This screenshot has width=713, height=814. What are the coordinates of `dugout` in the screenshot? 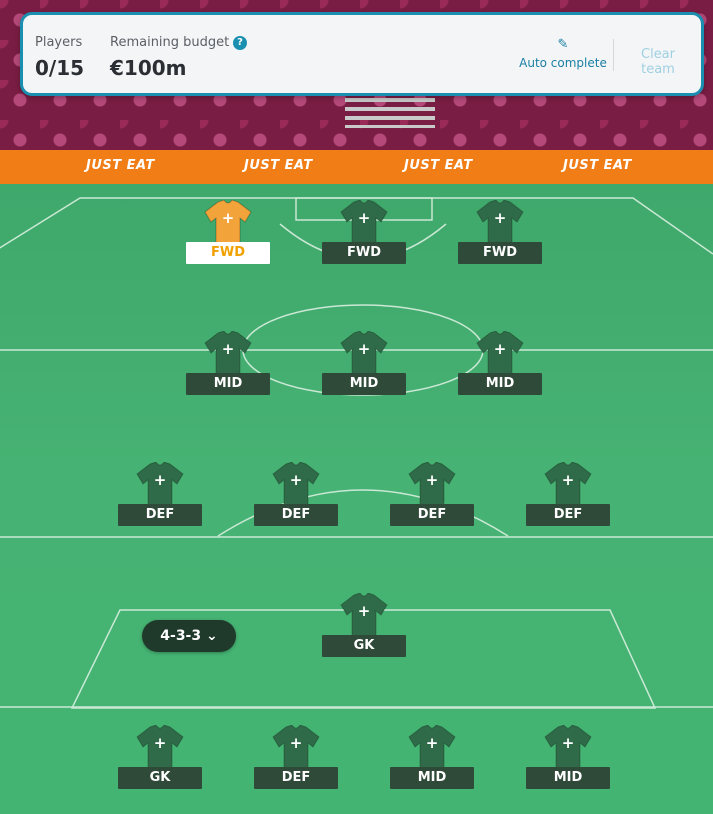 It's located at (390, 113).